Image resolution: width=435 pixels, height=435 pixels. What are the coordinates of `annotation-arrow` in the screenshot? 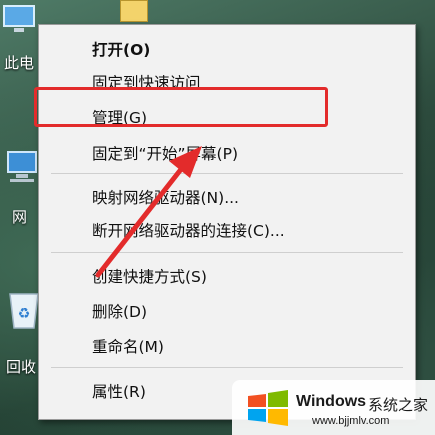 It's located at (148, 212).